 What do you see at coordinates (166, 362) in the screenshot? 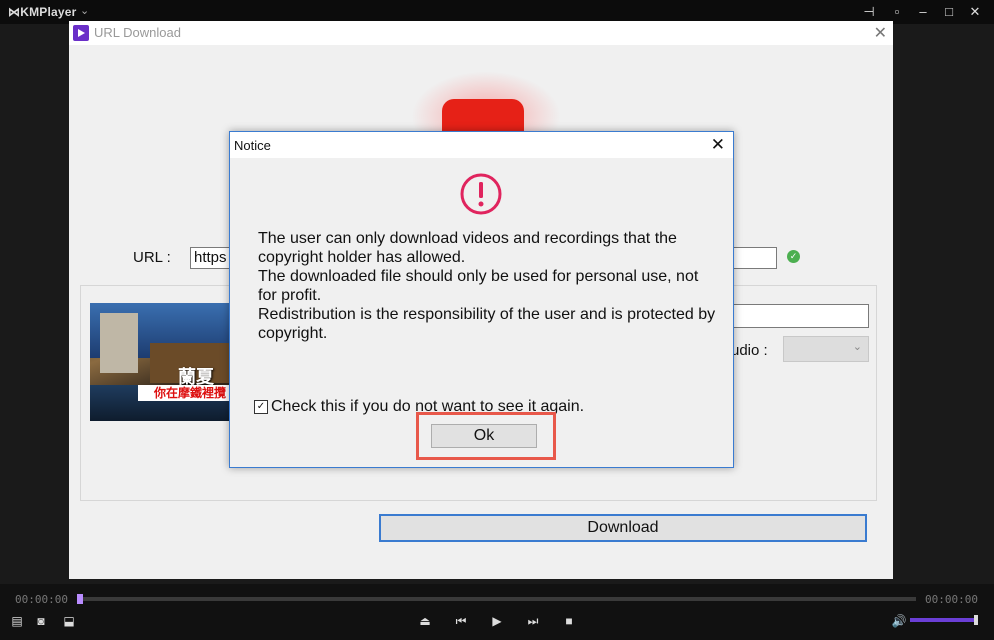
I see `video-thumbnail: 蘭夏 你在摩鐵裡攬` at bounding box center [166, 362].